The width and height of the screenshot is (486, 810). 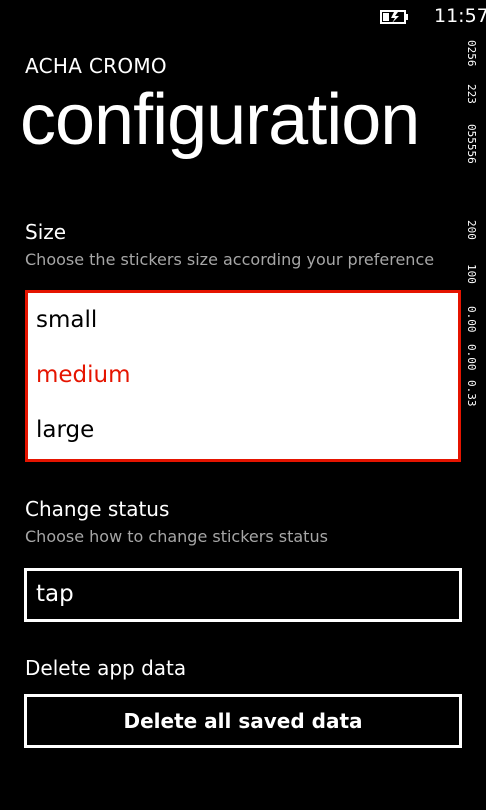 What do you see at coordinates (106, 668) in the screenshot?
I see `delete-section-title: Delete app data` at bounding box center [106, 668].